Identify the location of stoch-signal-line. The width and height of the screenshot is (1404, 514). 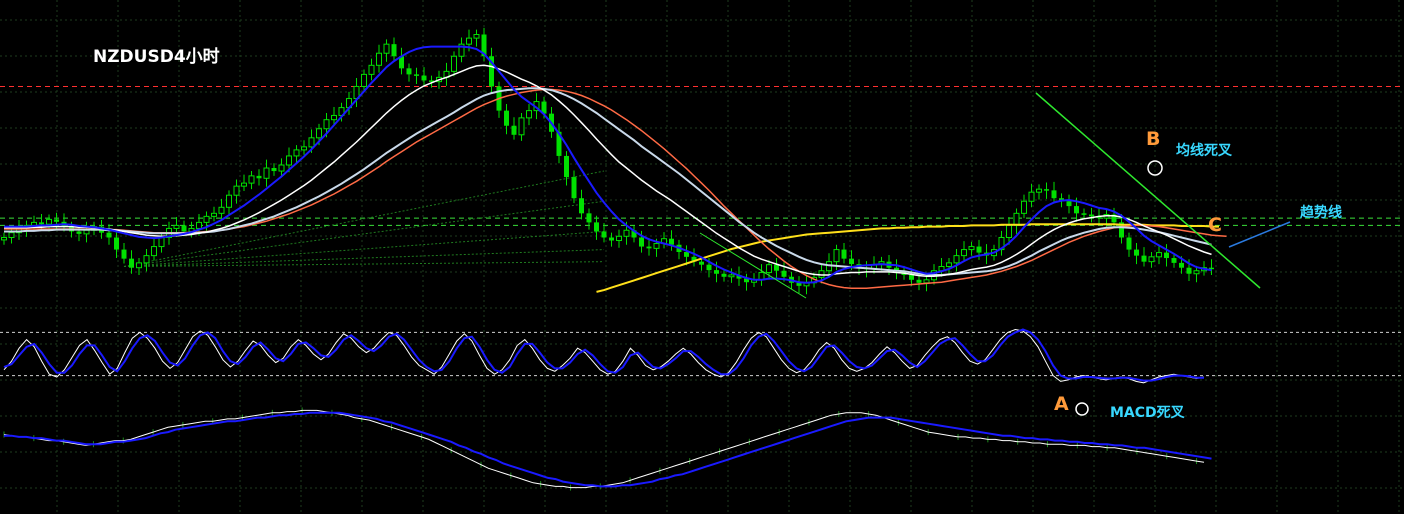
(603, 355).